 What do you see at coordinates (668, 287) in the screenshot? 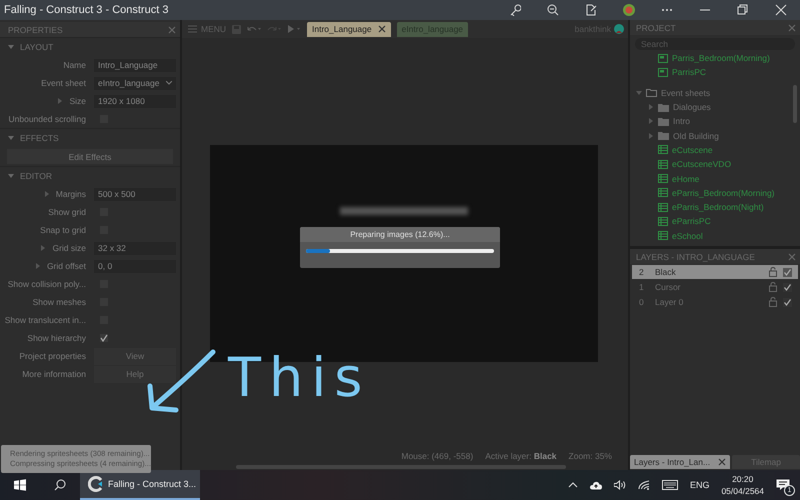
I see `layer-name: Cursor` at bounding box center [668, 287].